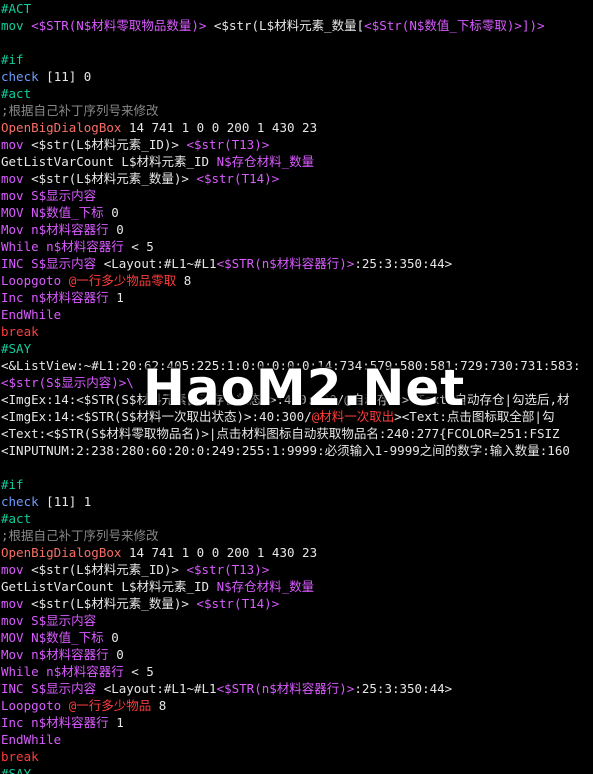 The width and height of the screenshot is (593, 774). What do you see at coordinates (120, 654) in the screenshot?
I see `code-token: 0` at bounding box center [120, 654].